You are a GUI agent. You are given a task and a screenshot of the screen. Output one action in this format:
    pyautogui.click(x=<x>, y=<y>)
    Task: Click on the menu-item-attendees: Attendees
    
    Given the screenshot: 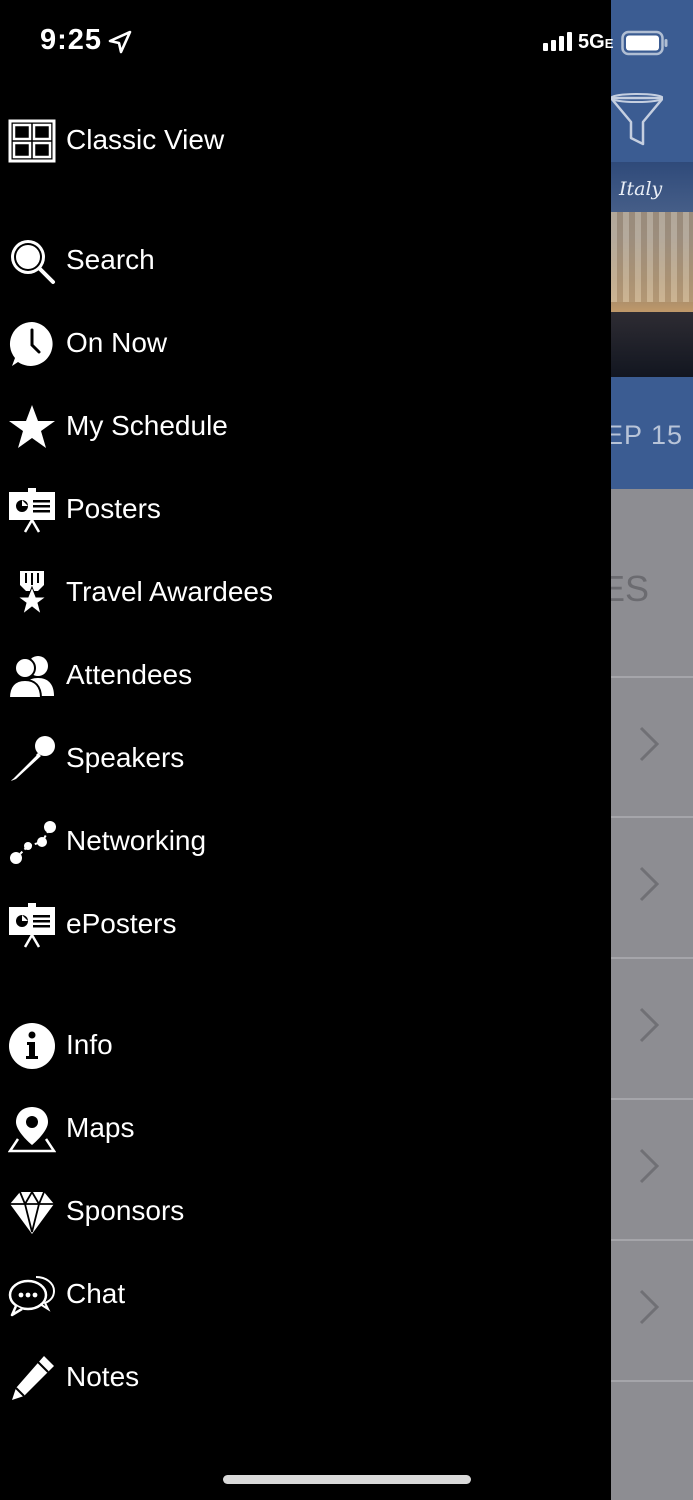 What is the action you would take?
    pyautogui.click(x=305, y=678)
    